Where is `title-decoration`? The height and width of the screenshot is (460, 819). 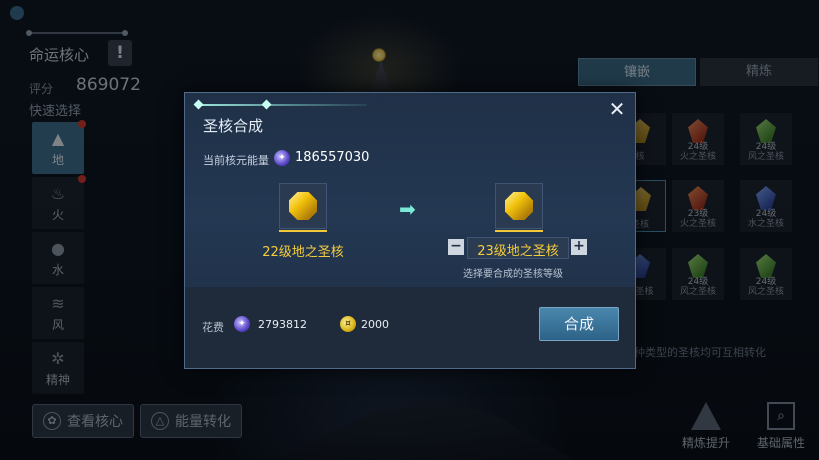
title-decoration is located at coordinates (282, 105).